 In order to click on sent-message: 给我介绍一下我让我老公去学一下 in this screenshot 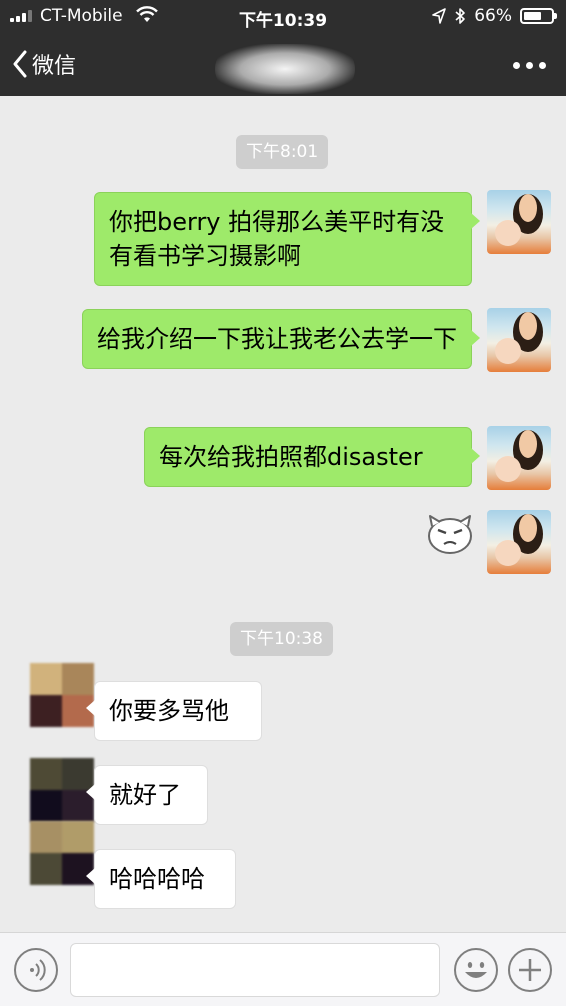, I will do `click(281, 339)`.